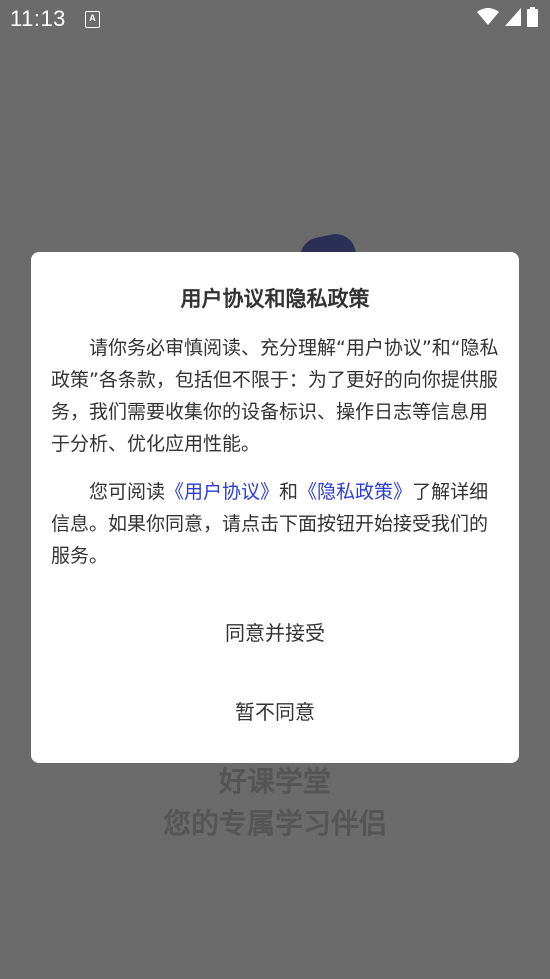  I want to click on battery-icon, so click(532, 17).